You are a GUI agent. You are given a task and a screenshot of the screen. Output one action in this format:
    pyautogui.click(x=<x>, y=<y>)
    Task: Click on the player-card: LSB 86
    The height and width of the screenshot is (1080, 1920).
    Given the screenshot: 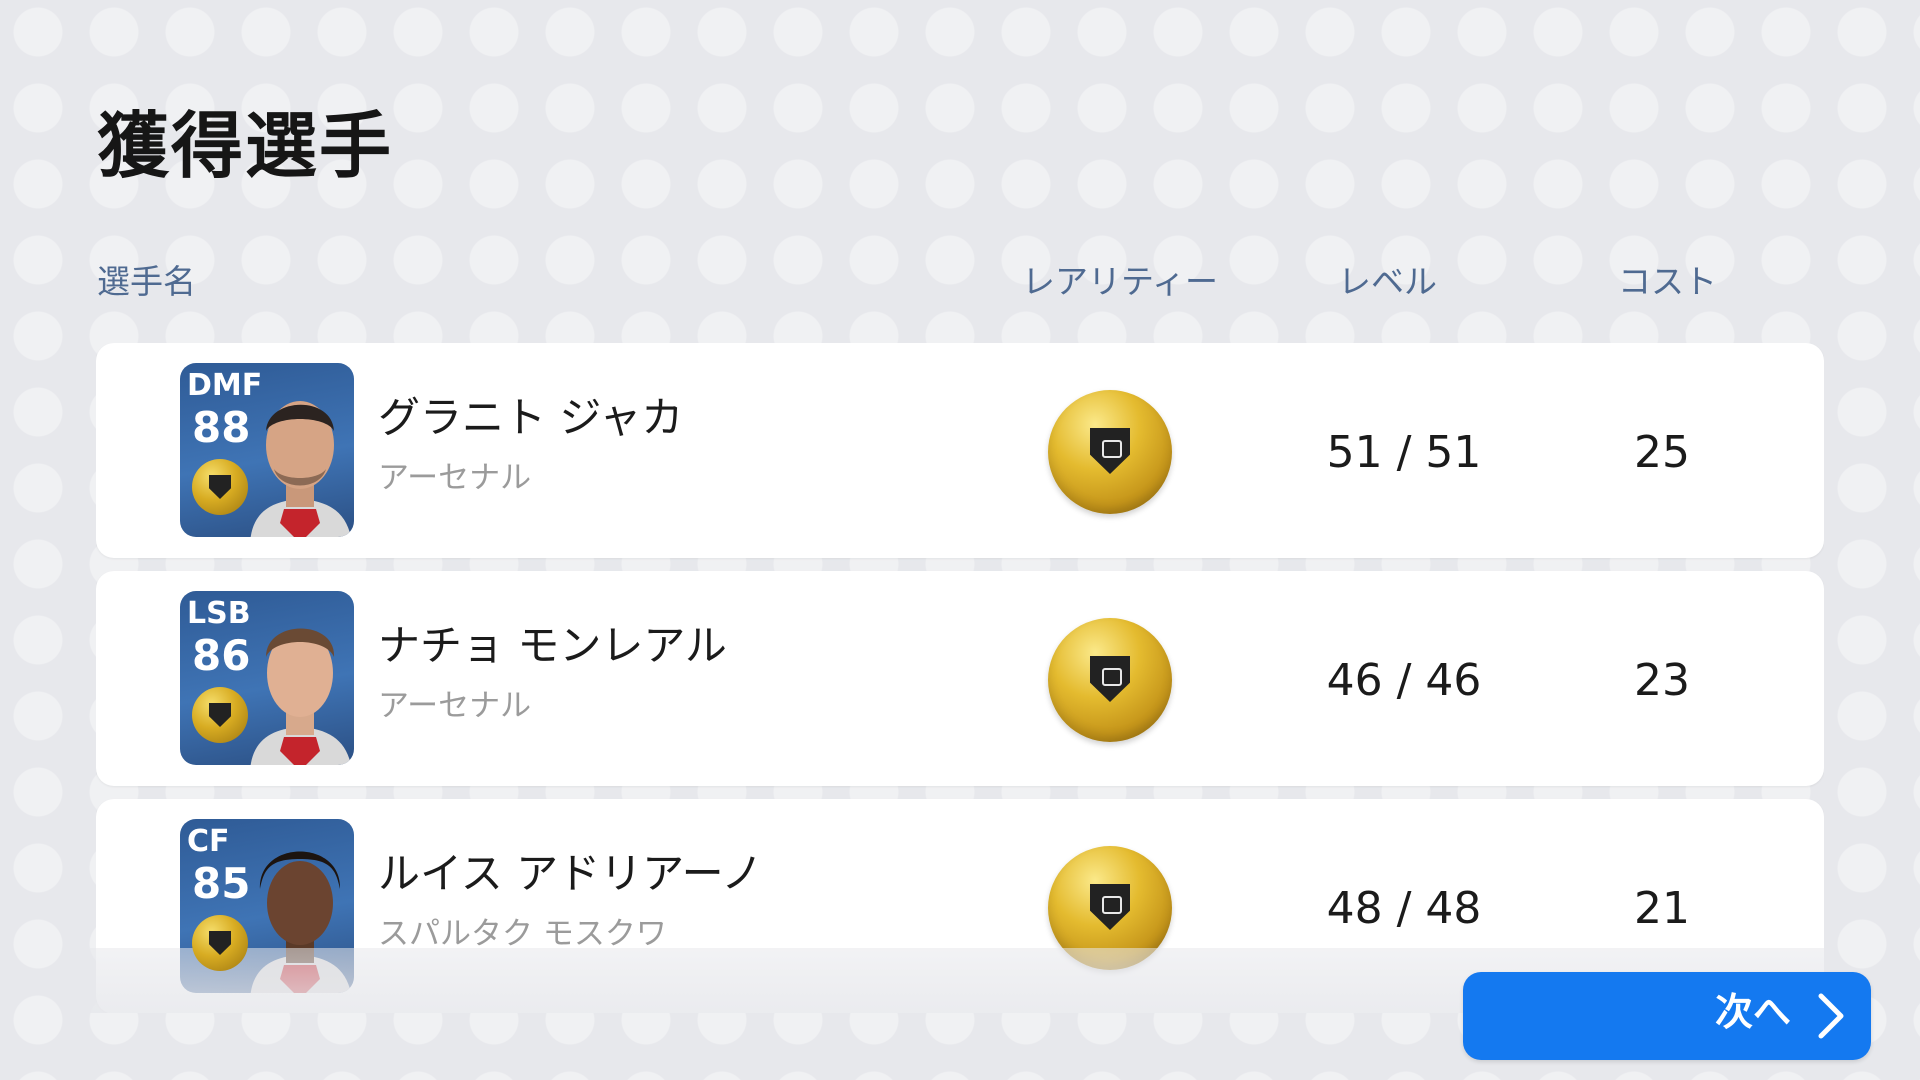 What is the action you would take?
    pyautogui.click(x=267, y=678)
    